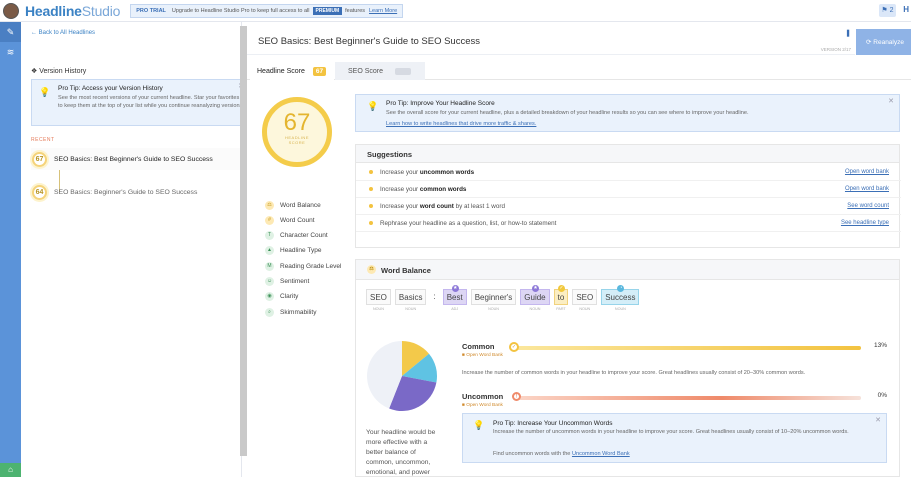  I want to click on score-nav-label: Word Balance, so click(300, 205).